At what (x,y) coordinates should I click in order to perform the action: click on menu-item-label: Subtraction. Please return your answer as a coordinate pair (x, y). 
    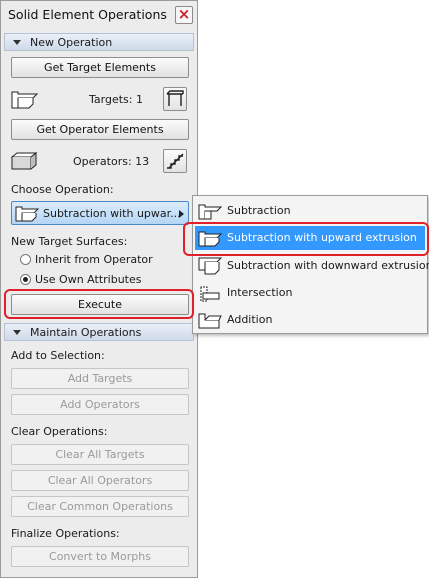
    Looking at the image, I should click on (259, 210).